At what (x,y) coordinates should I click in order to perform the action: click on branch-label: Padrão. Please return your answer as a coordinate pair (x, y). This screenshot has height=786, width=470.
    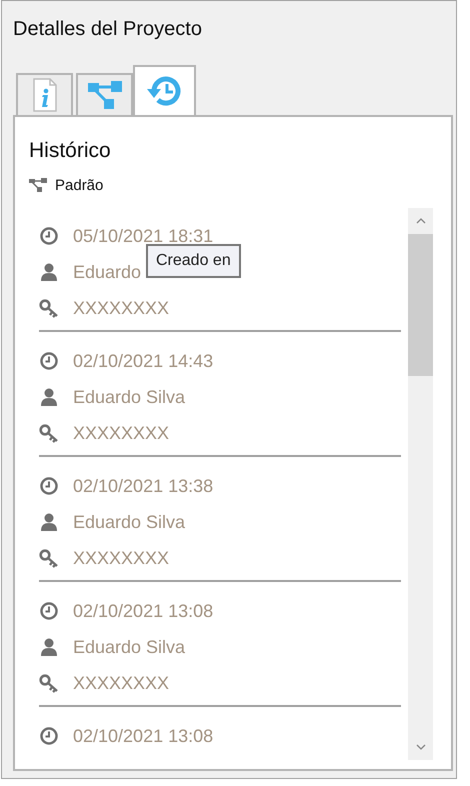
    Looking at the image, I should click on (79, 185).